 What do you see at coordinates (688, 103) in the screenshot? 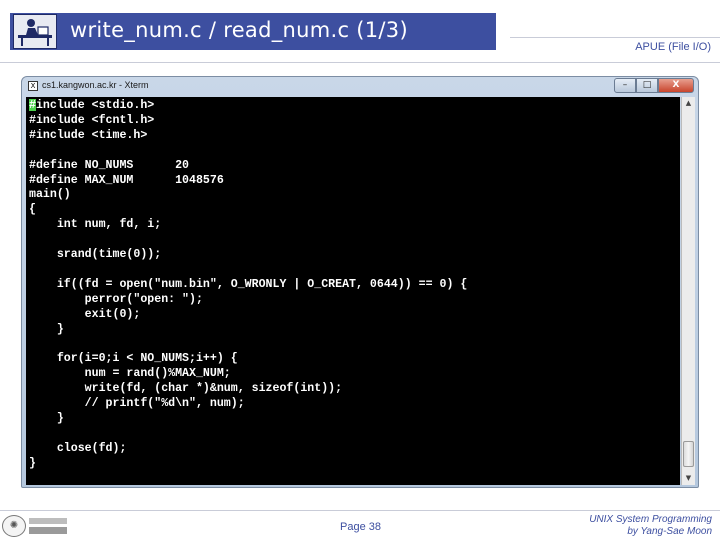
I see `arrow-up-icon: ▲` at bounding box center [688, 103].